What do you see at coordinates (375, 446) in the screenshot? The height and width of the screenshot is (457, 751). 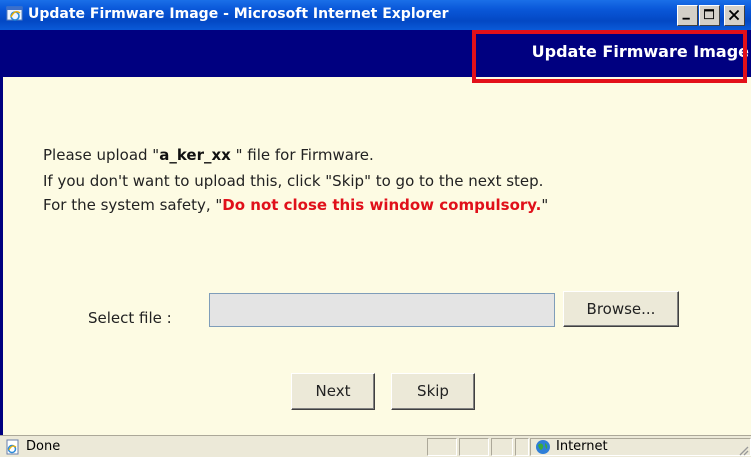 I see `status-bar: Done Internet` at bounding box center [375, 446].